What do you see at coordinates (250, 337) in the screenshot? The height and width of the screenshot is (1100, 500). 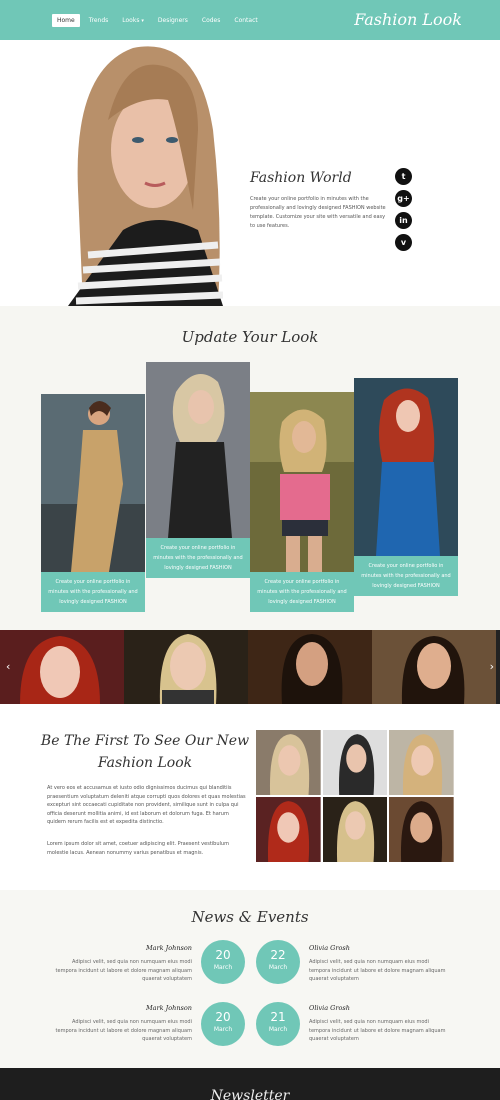 I see `update-title: Update Your Look` at bounding box center [250, 337].